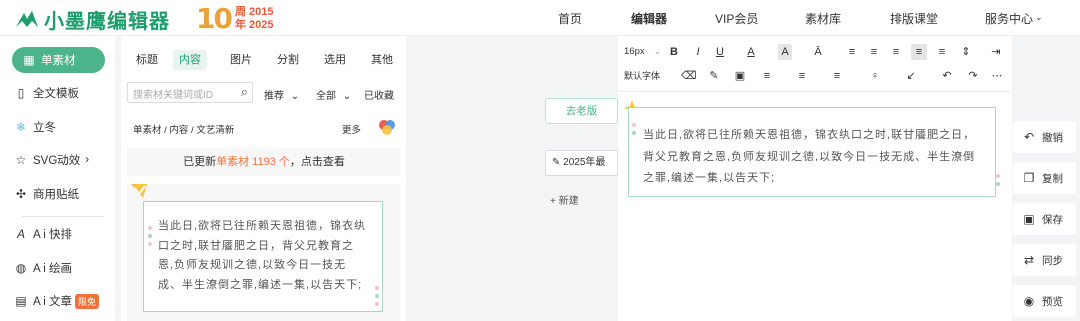 The height and width of the screenshot is (321, 1080). I want to click on sidebar-item-label: A i 文章, so click(52, 302).